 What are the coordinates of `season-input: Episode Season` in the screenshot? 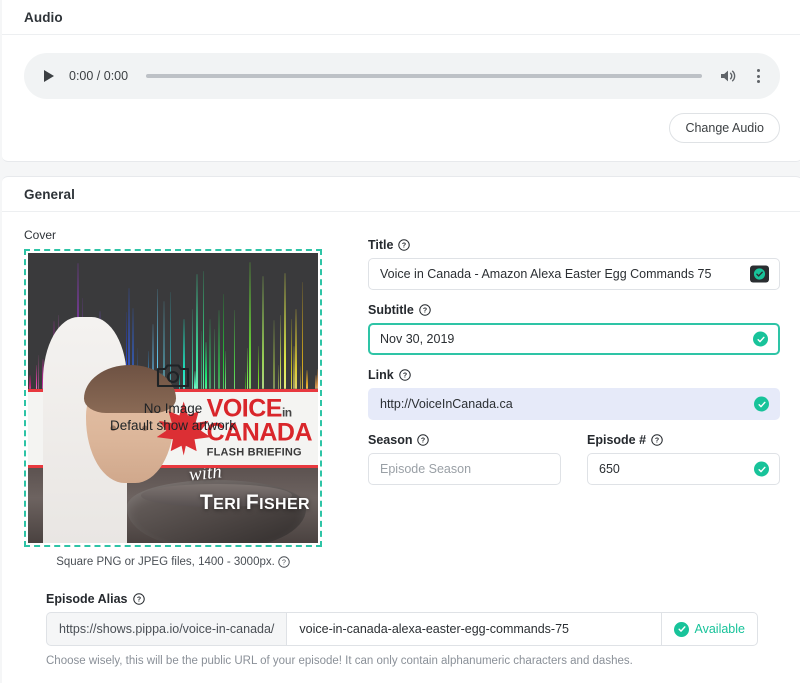 It's located at (464, 469).